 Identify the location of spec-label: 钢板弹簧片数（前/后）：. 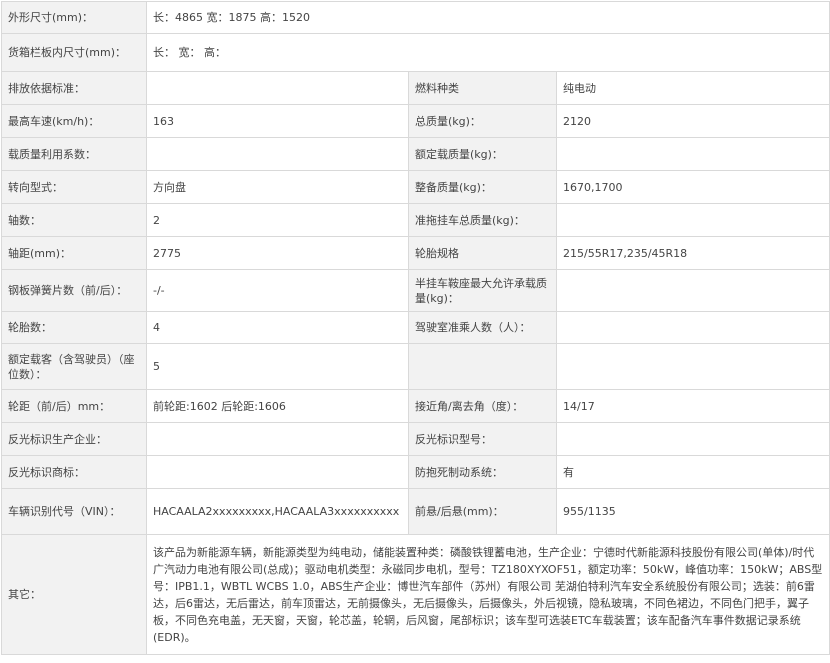
(74, 290).